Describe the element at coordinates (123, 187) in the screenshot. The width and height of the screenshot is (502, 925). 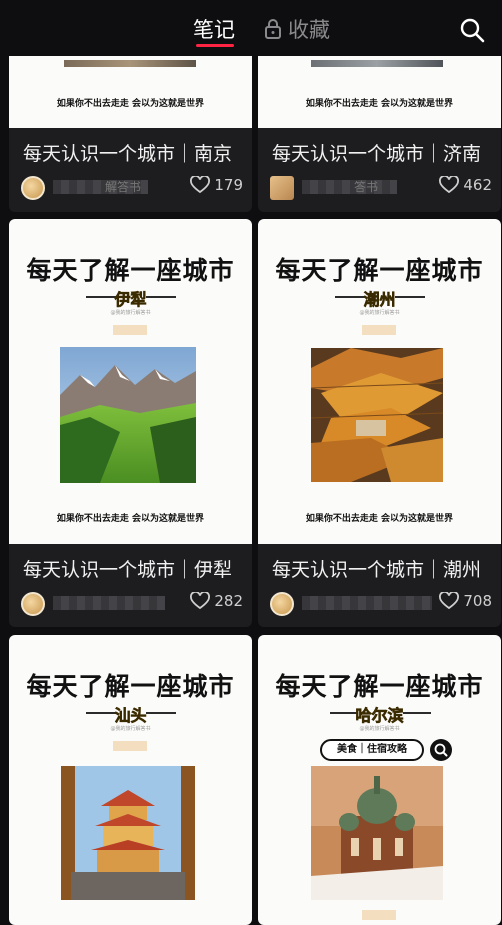
I see `author-name-fragment: 解答书` at that location.